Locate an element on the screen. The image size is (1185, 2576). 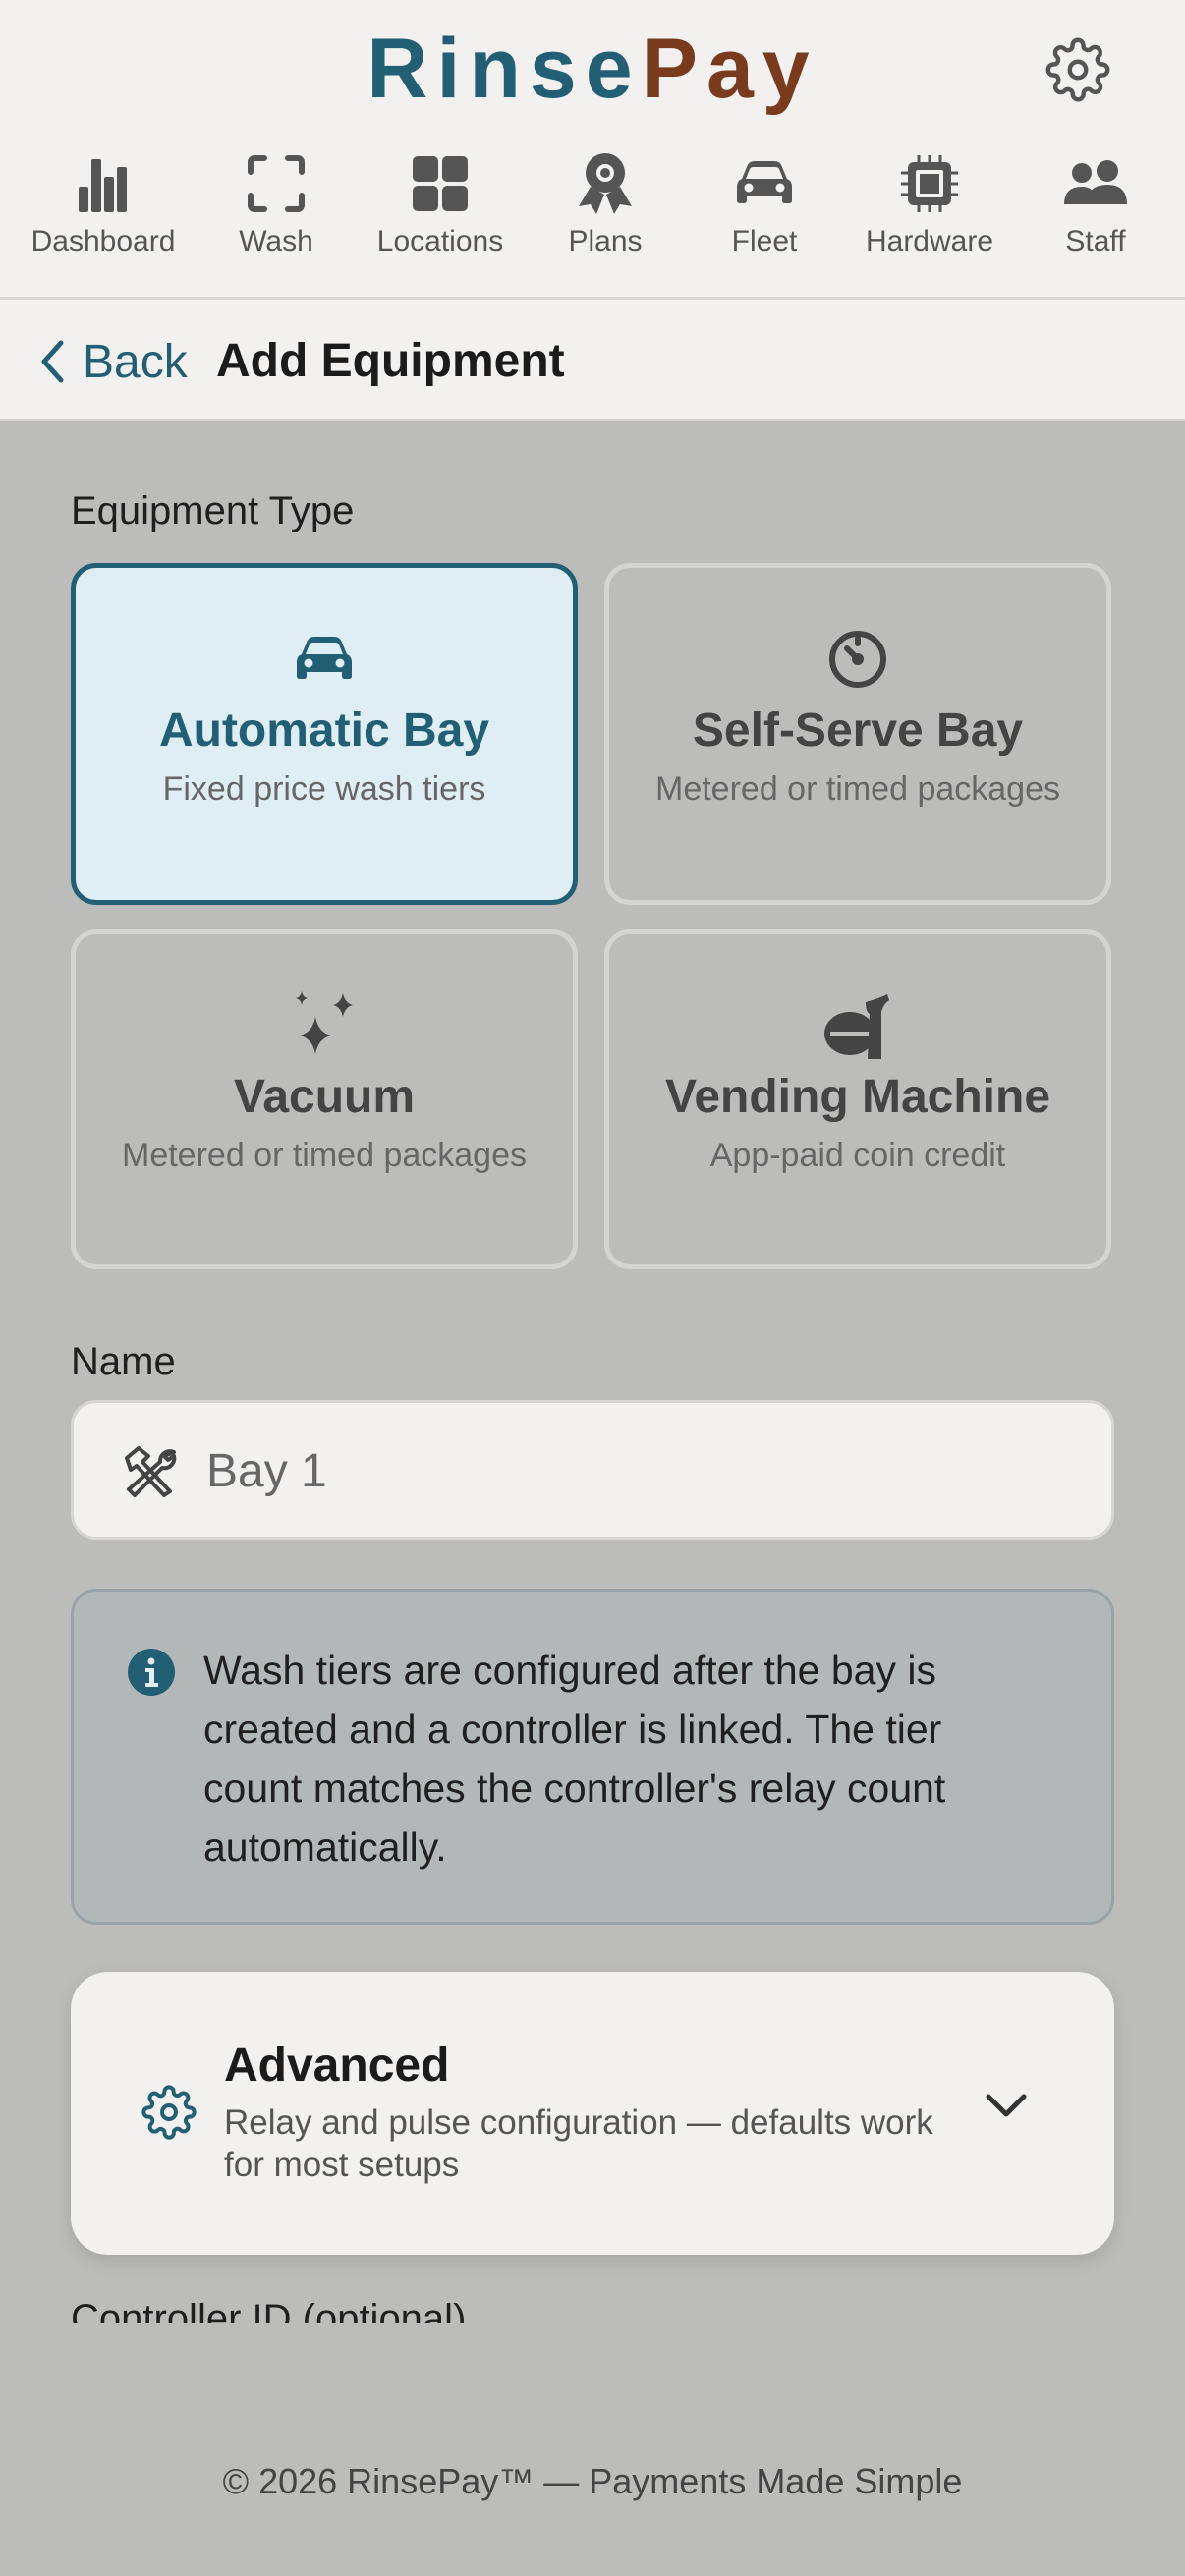
grid-icon is located at coordinates (441, 183).